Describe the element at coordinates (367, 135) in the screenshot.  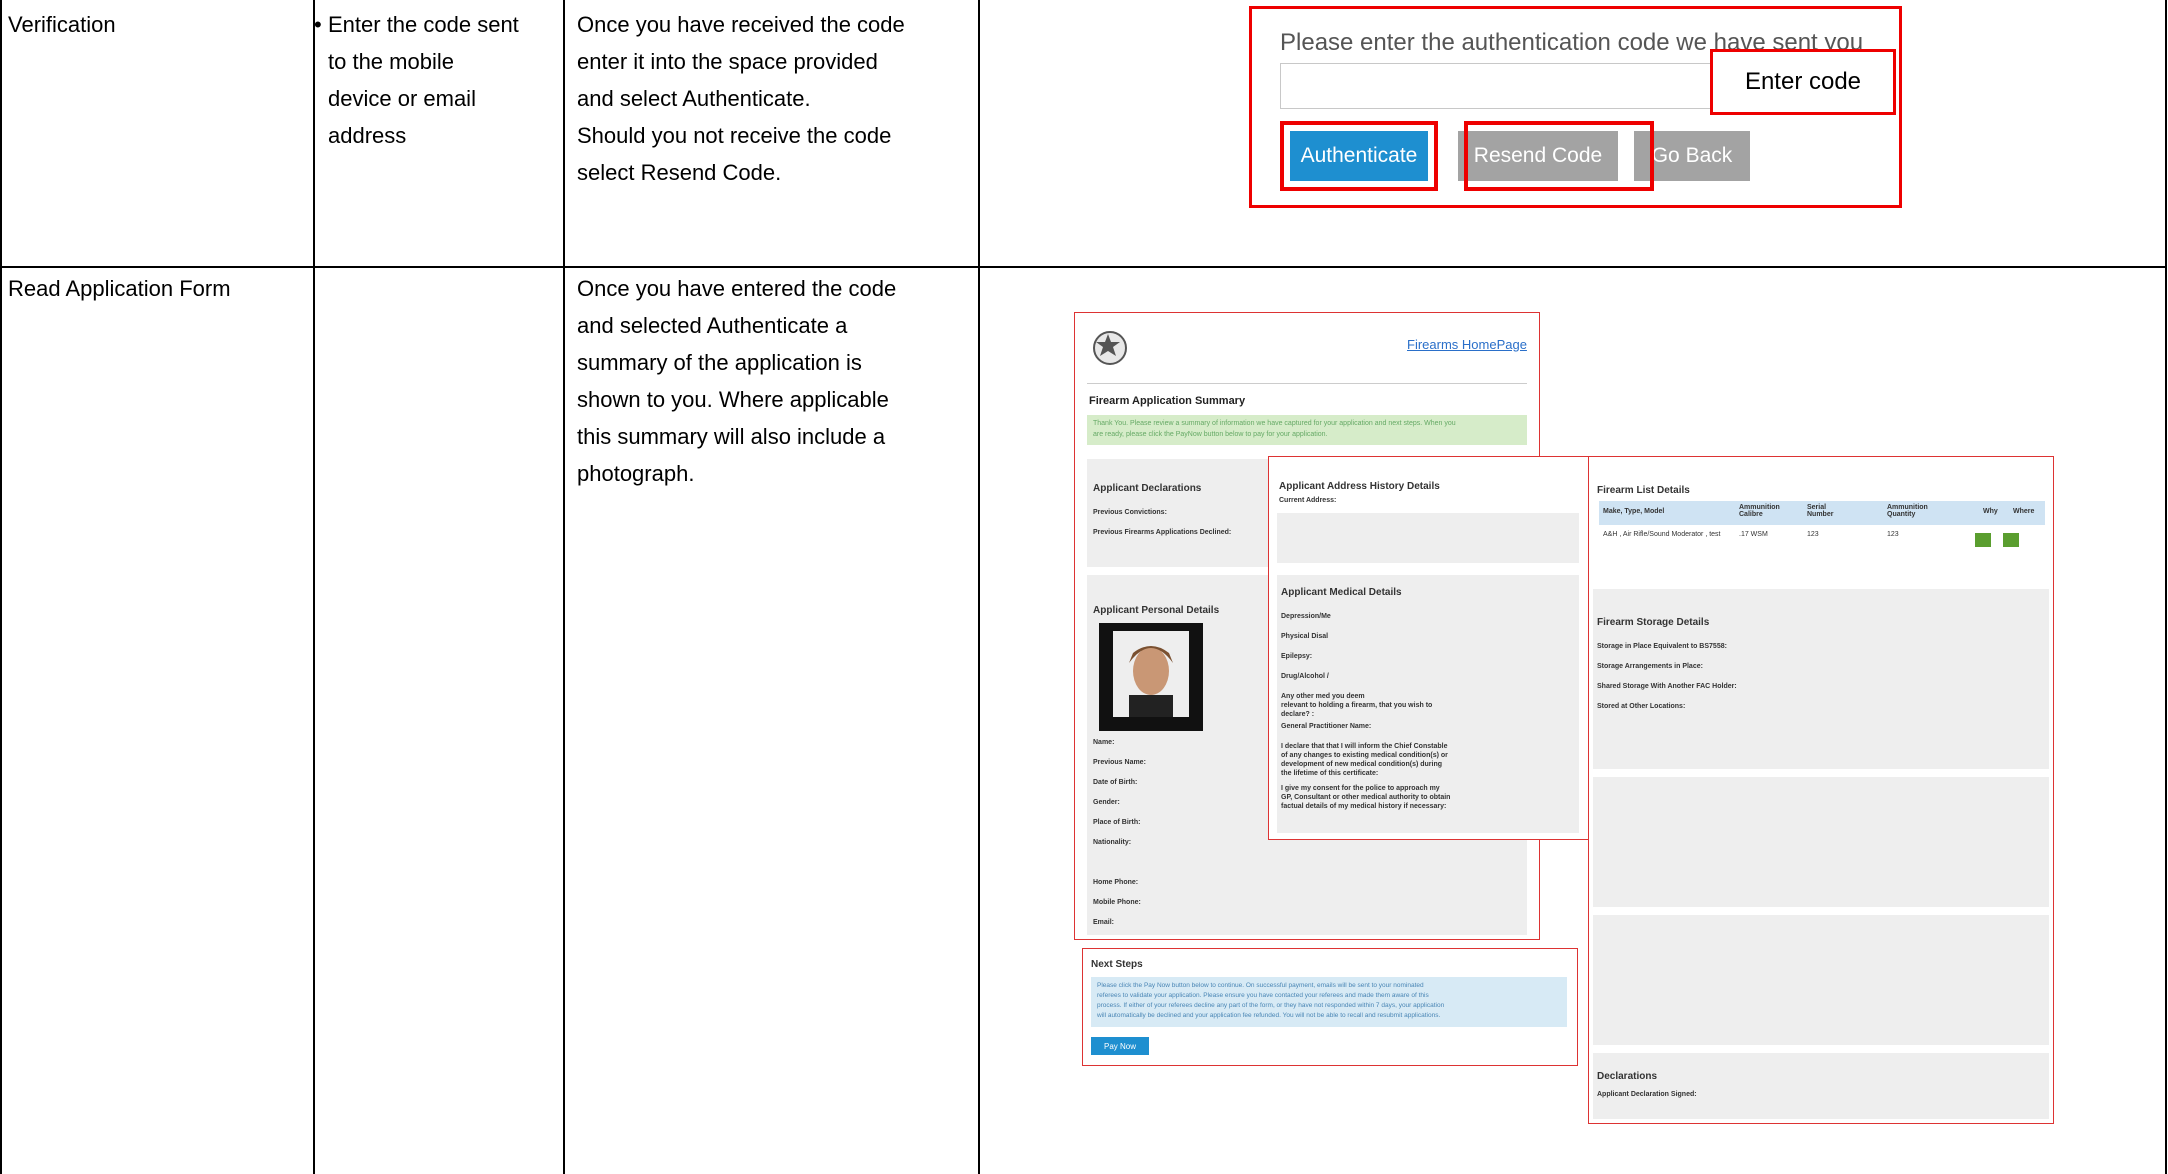
I see `action-line: address` at that location.